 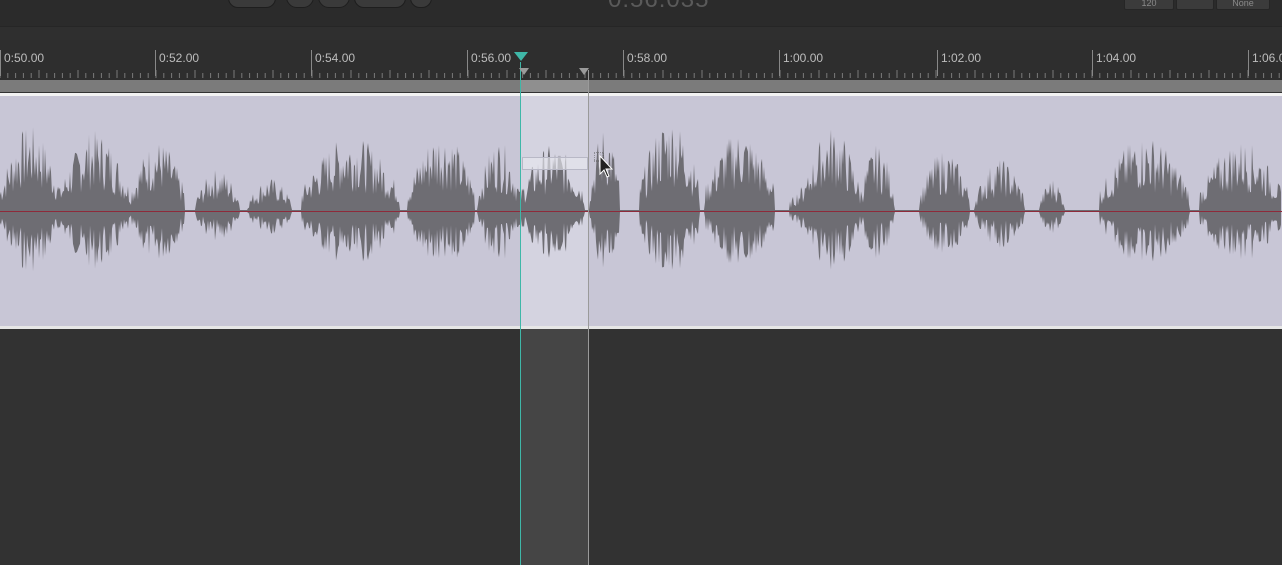 I want to click on stop-button, so click(x=300, y=4).